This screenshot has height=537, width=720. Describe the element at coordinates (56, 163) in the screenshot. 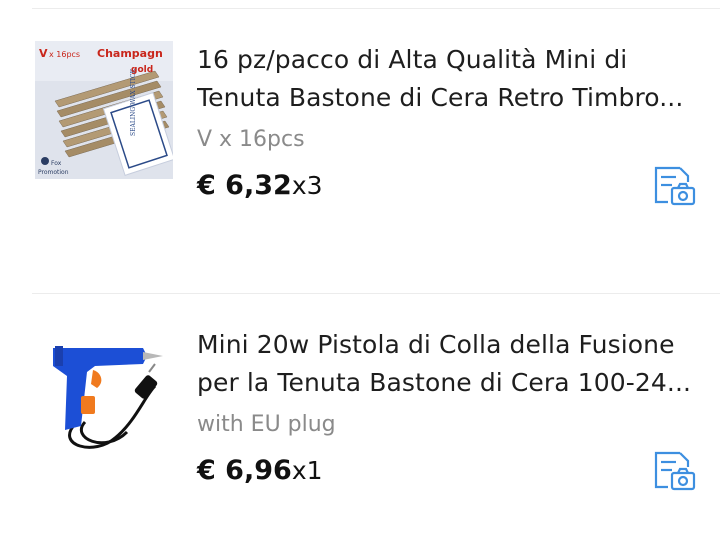

I see `brand-text: Fox` at that location.